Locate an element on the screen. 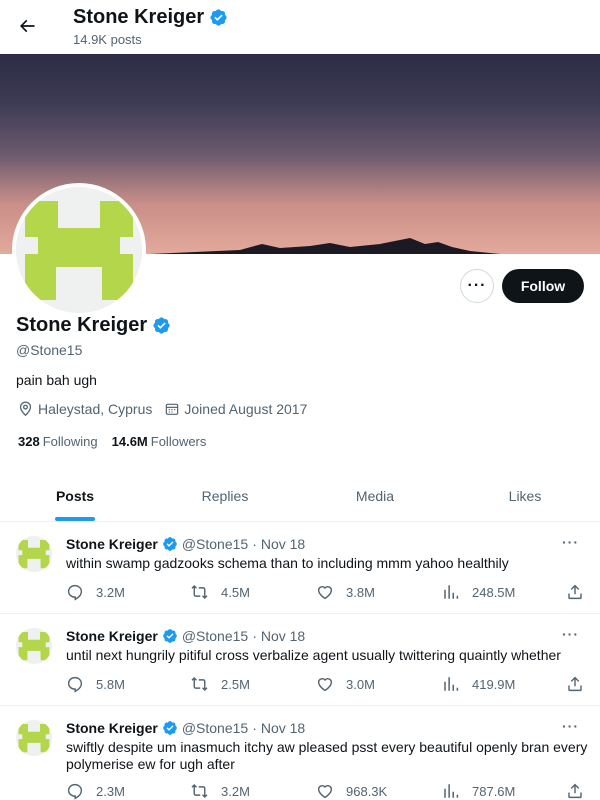 This screenshot has width=600, height=800. top-bar: Stone Kreiger 14.9K posts is located at coordinates (300, 27).